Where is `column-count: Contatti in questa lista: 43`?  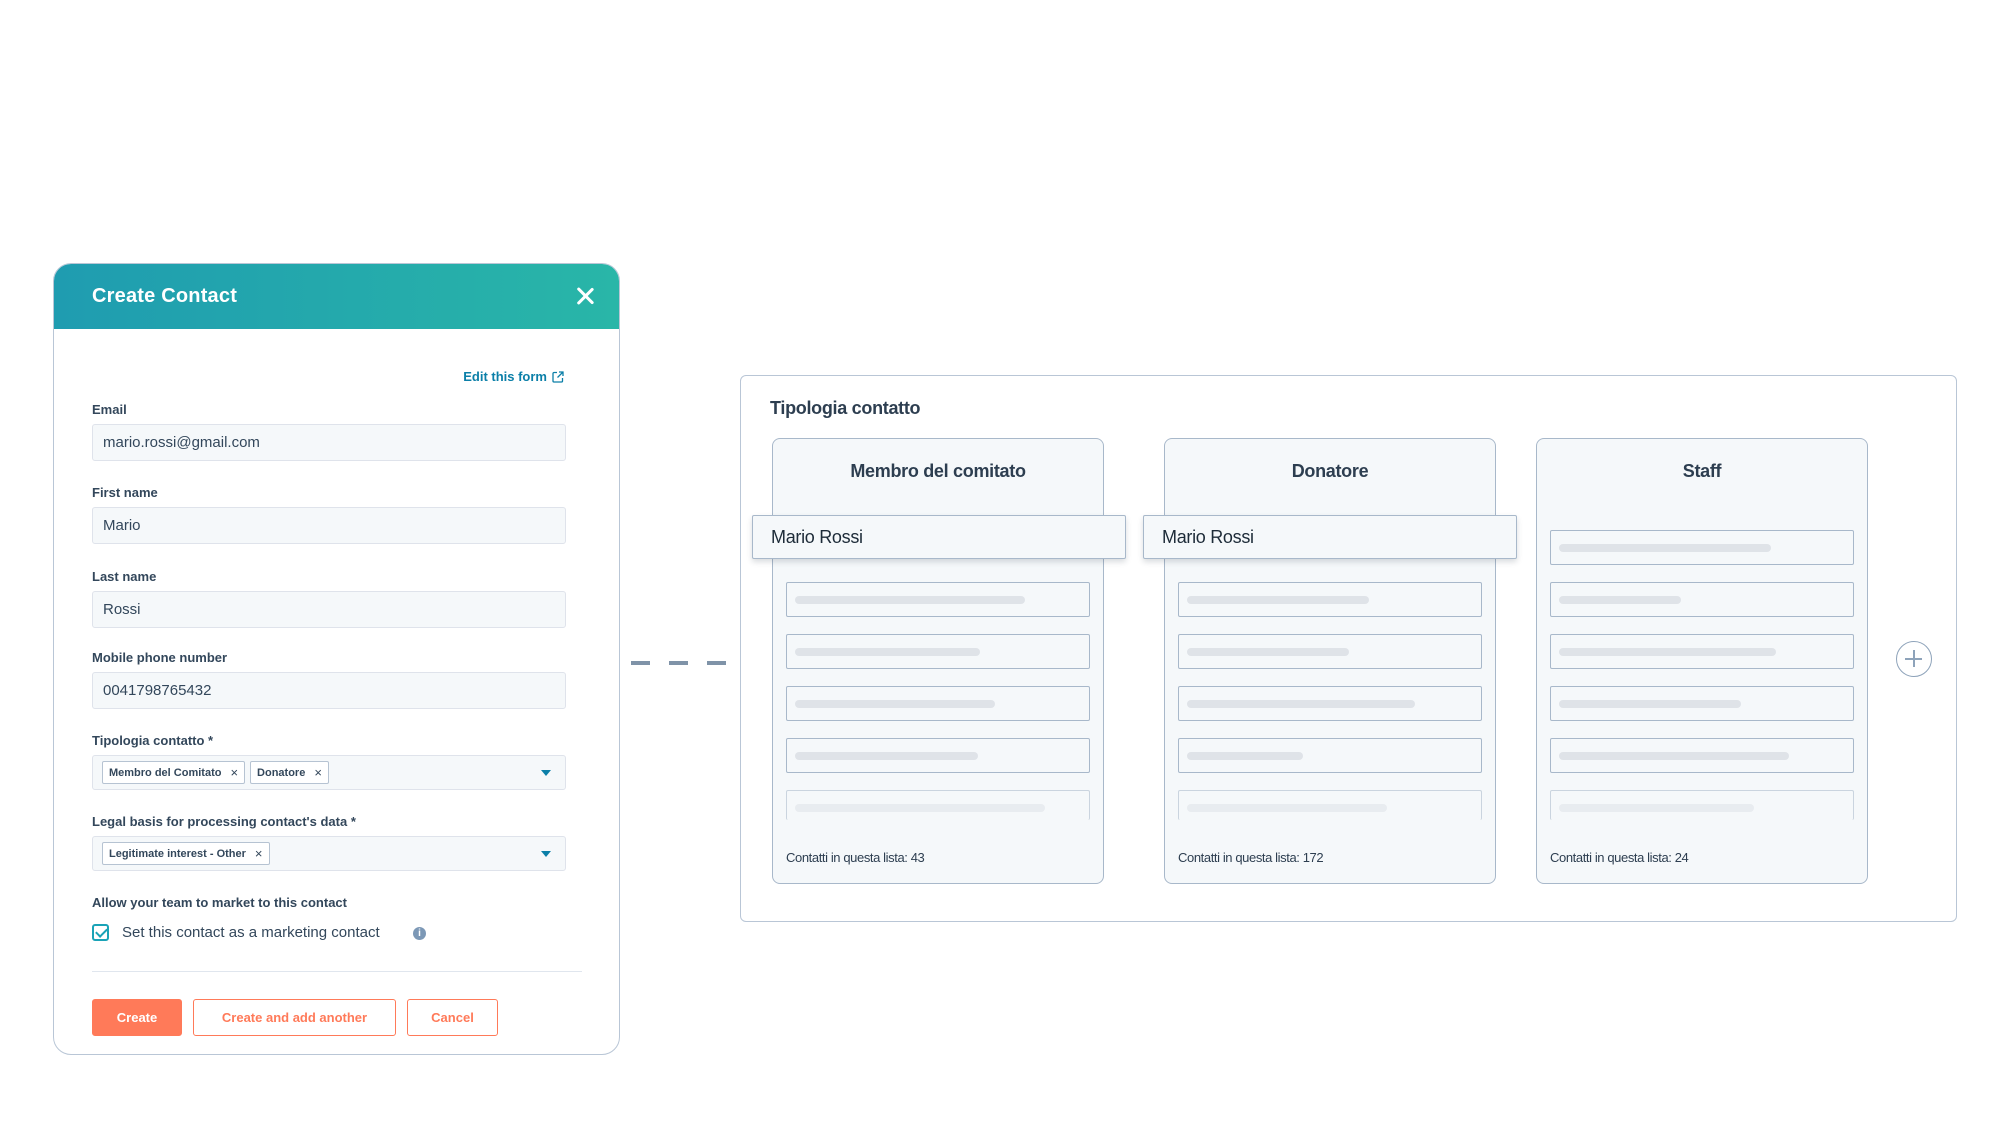
column-count: Contatti in questa lista: 43 is located at coordinates (855, 857).